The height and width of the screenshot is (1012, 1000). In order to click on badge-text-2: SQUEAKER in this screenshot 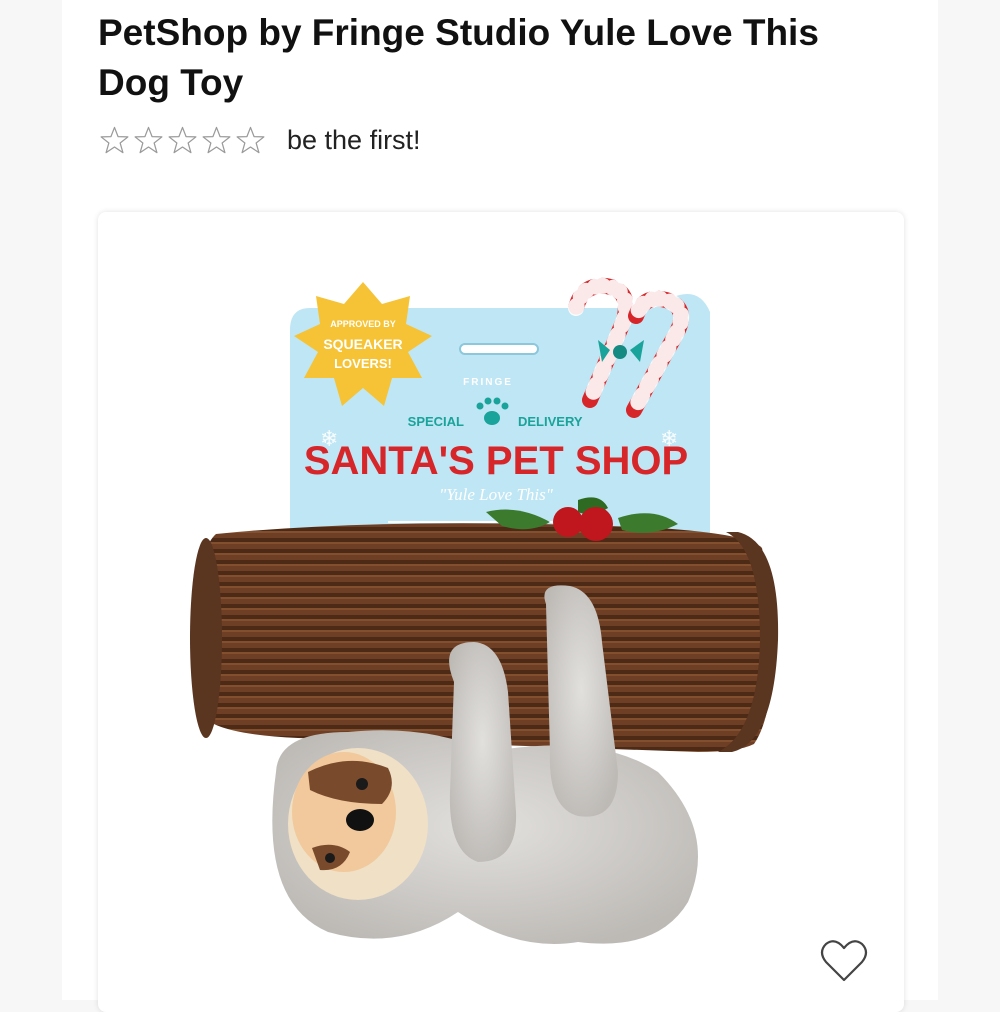, I will do `click(362, 344)`.